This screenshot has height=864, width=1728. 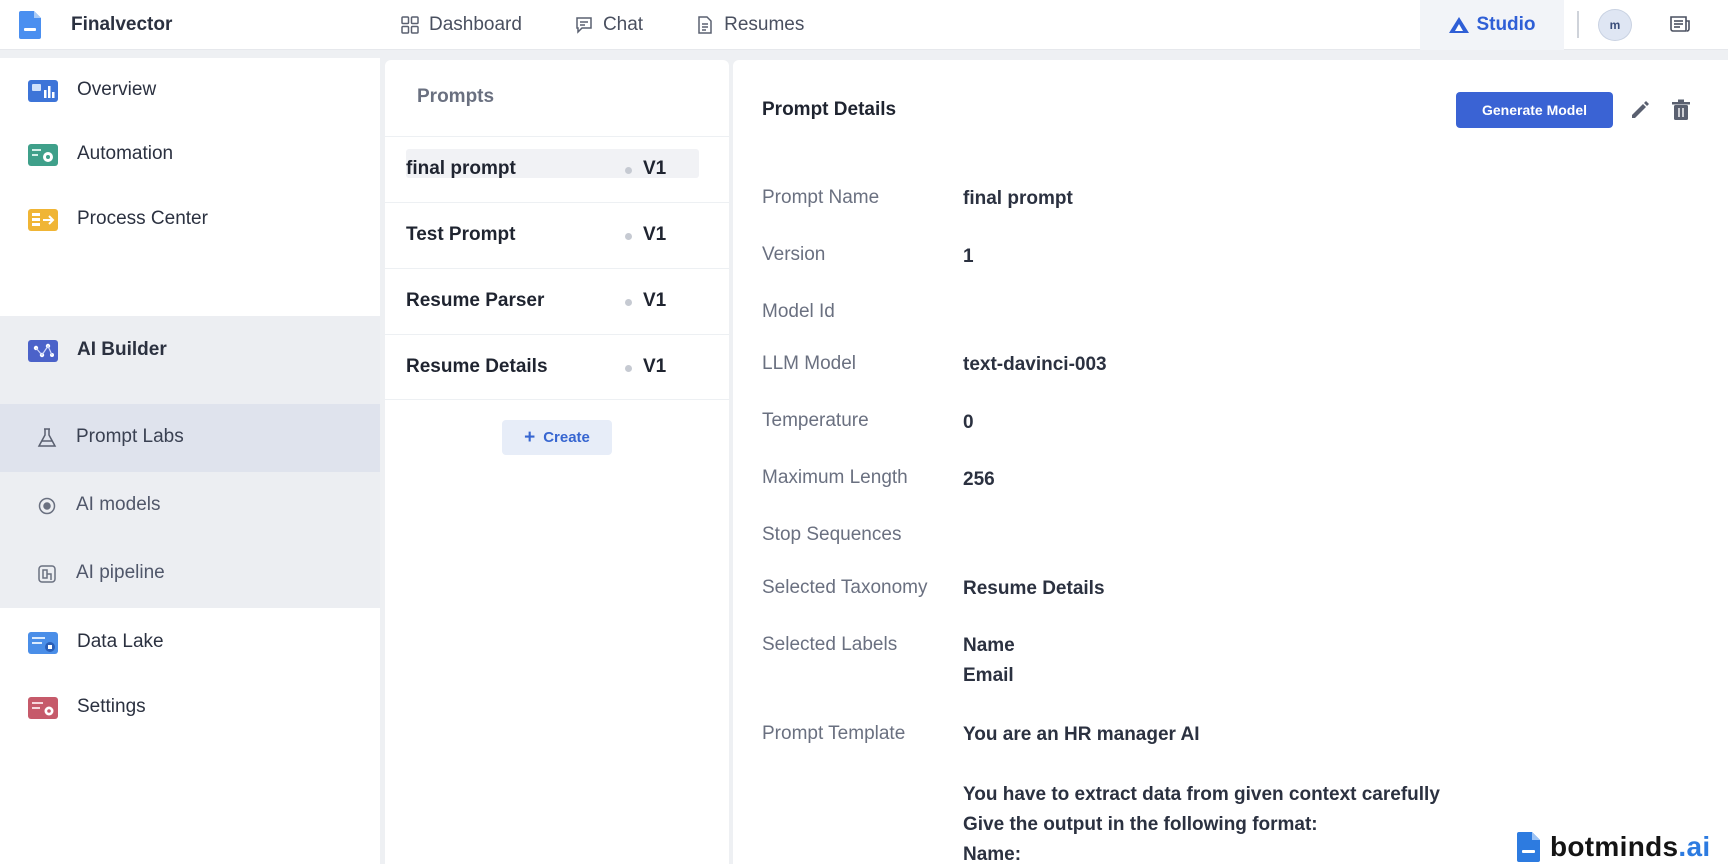 I want to click on document-icon, so click(x=705, y=25).